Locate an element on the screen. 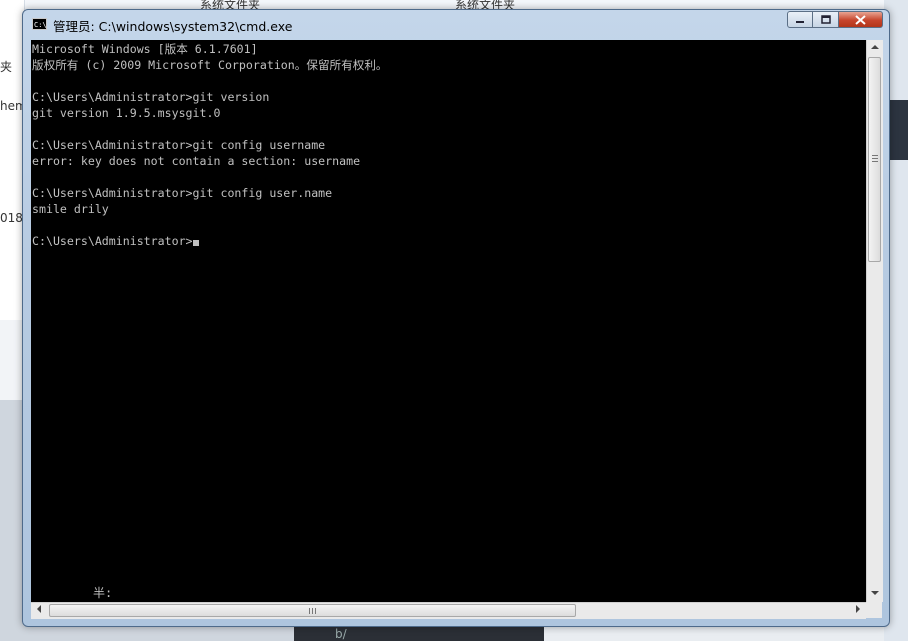 This screenshot has height=641, width=908. window-title: 管理员: C:\windows\system32\cmd.exe is located at coordinates (173, 26).